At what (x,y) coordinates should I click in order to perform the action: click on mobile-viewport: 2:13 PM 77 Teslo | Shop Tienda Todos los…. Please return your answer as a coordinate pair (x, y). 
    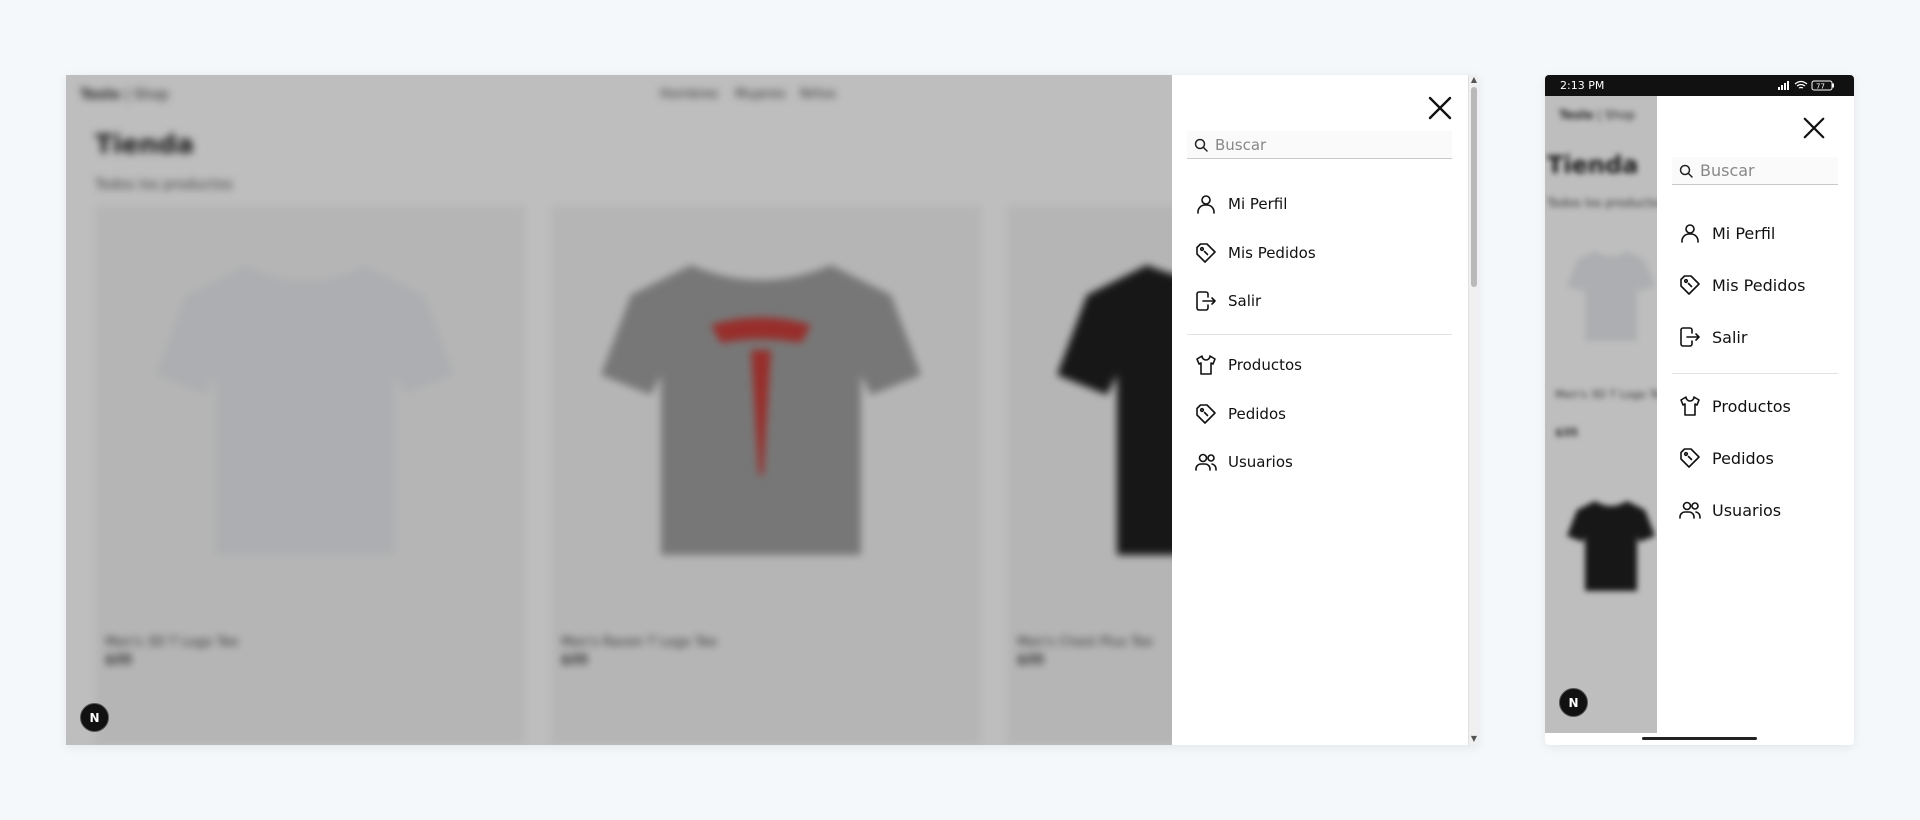
    Looking at the image, I should click on (1699, 410).